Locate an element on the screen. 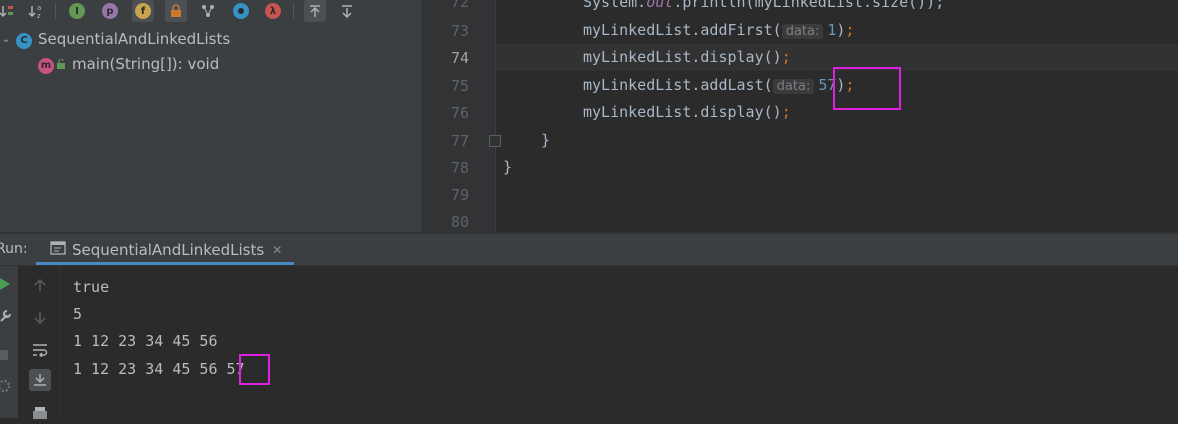 The height and width of the screenshot is (424, 1178). show-non-public-icon is located at coordinates (176, 11).